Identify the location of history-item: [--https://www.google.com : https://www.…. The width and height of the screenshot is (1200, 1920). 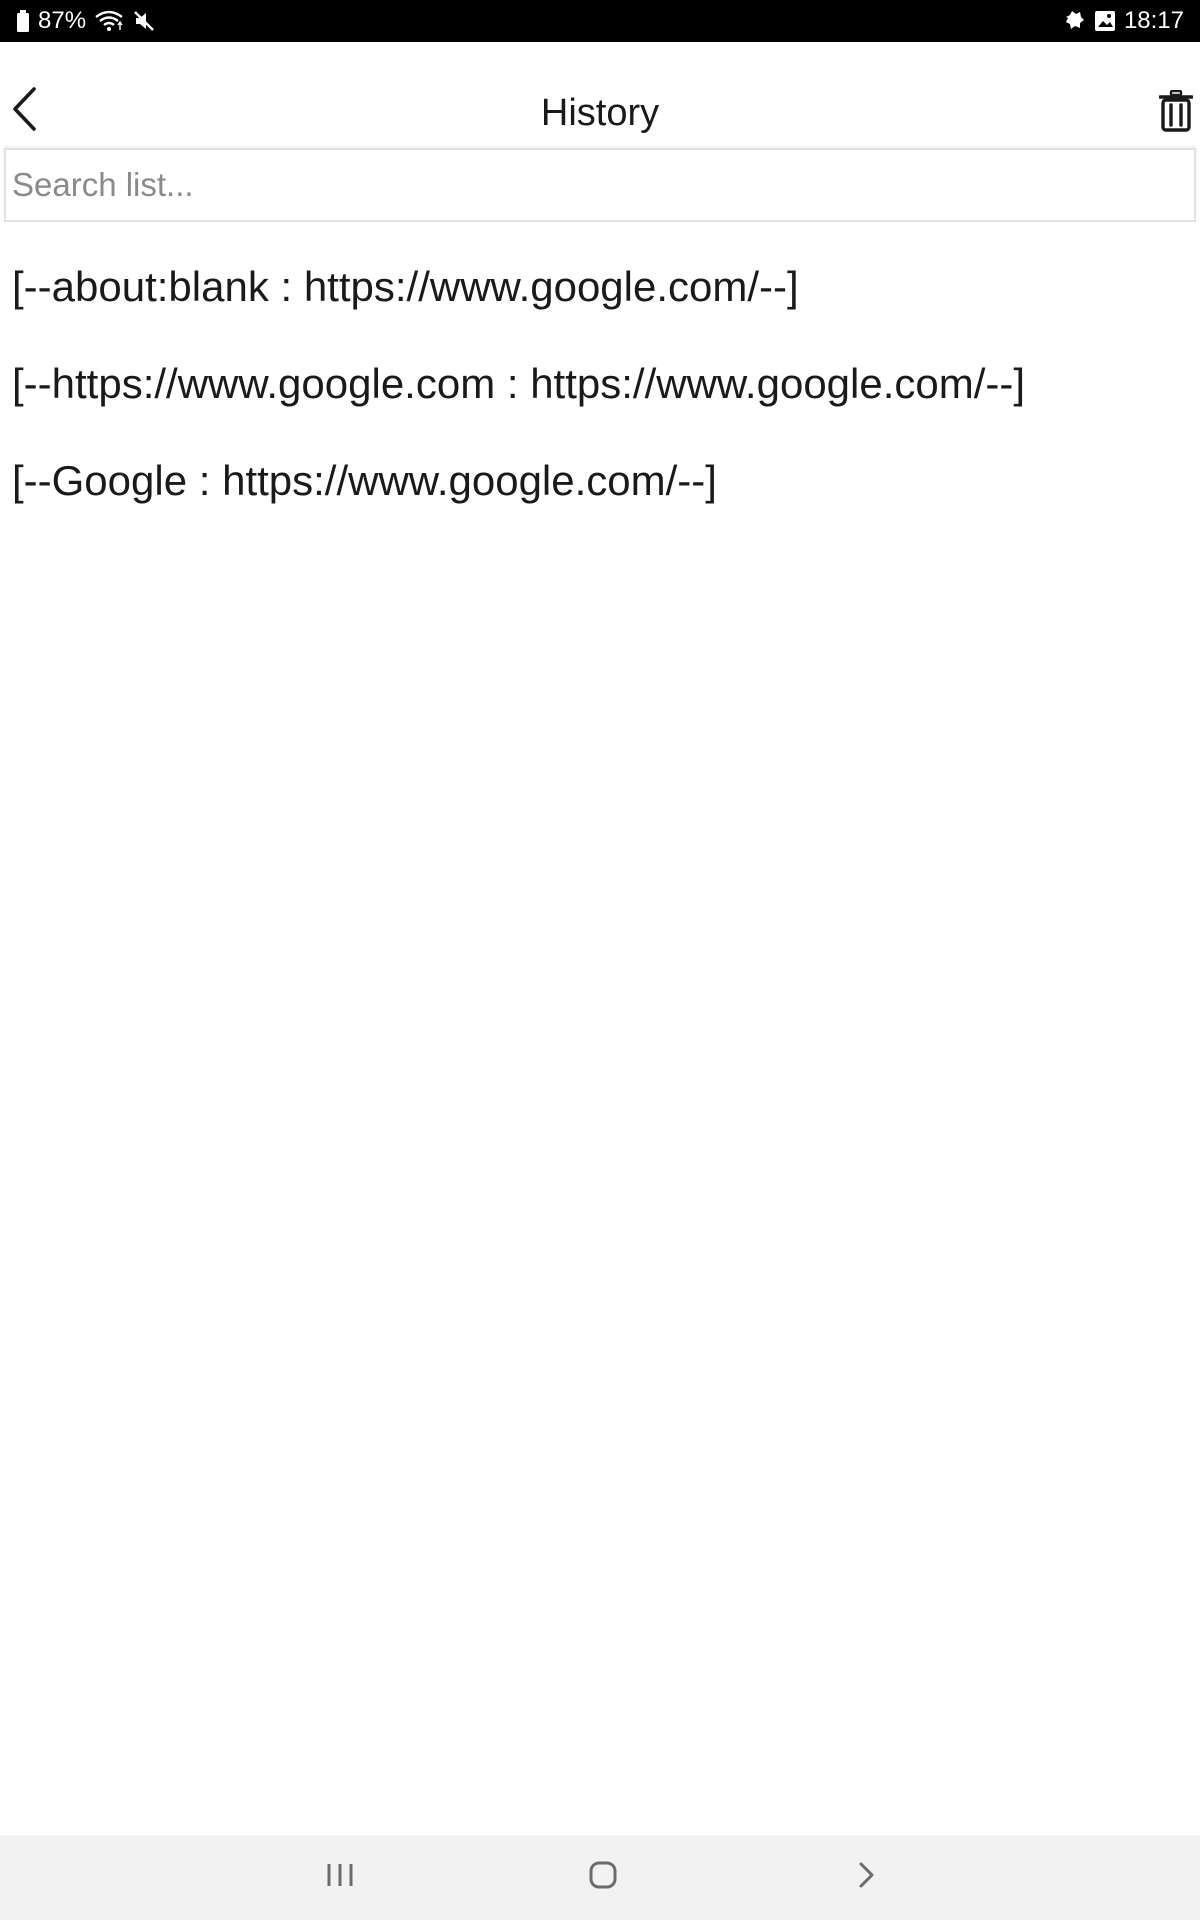
(600, 397).